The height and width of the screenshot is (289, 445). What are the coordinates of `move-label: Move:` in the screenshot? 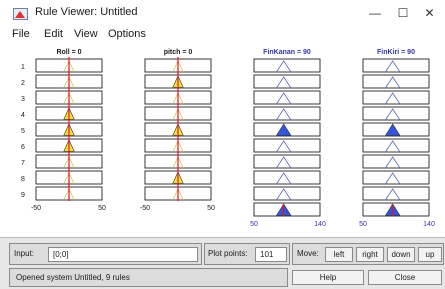 It's located at (308, 253).